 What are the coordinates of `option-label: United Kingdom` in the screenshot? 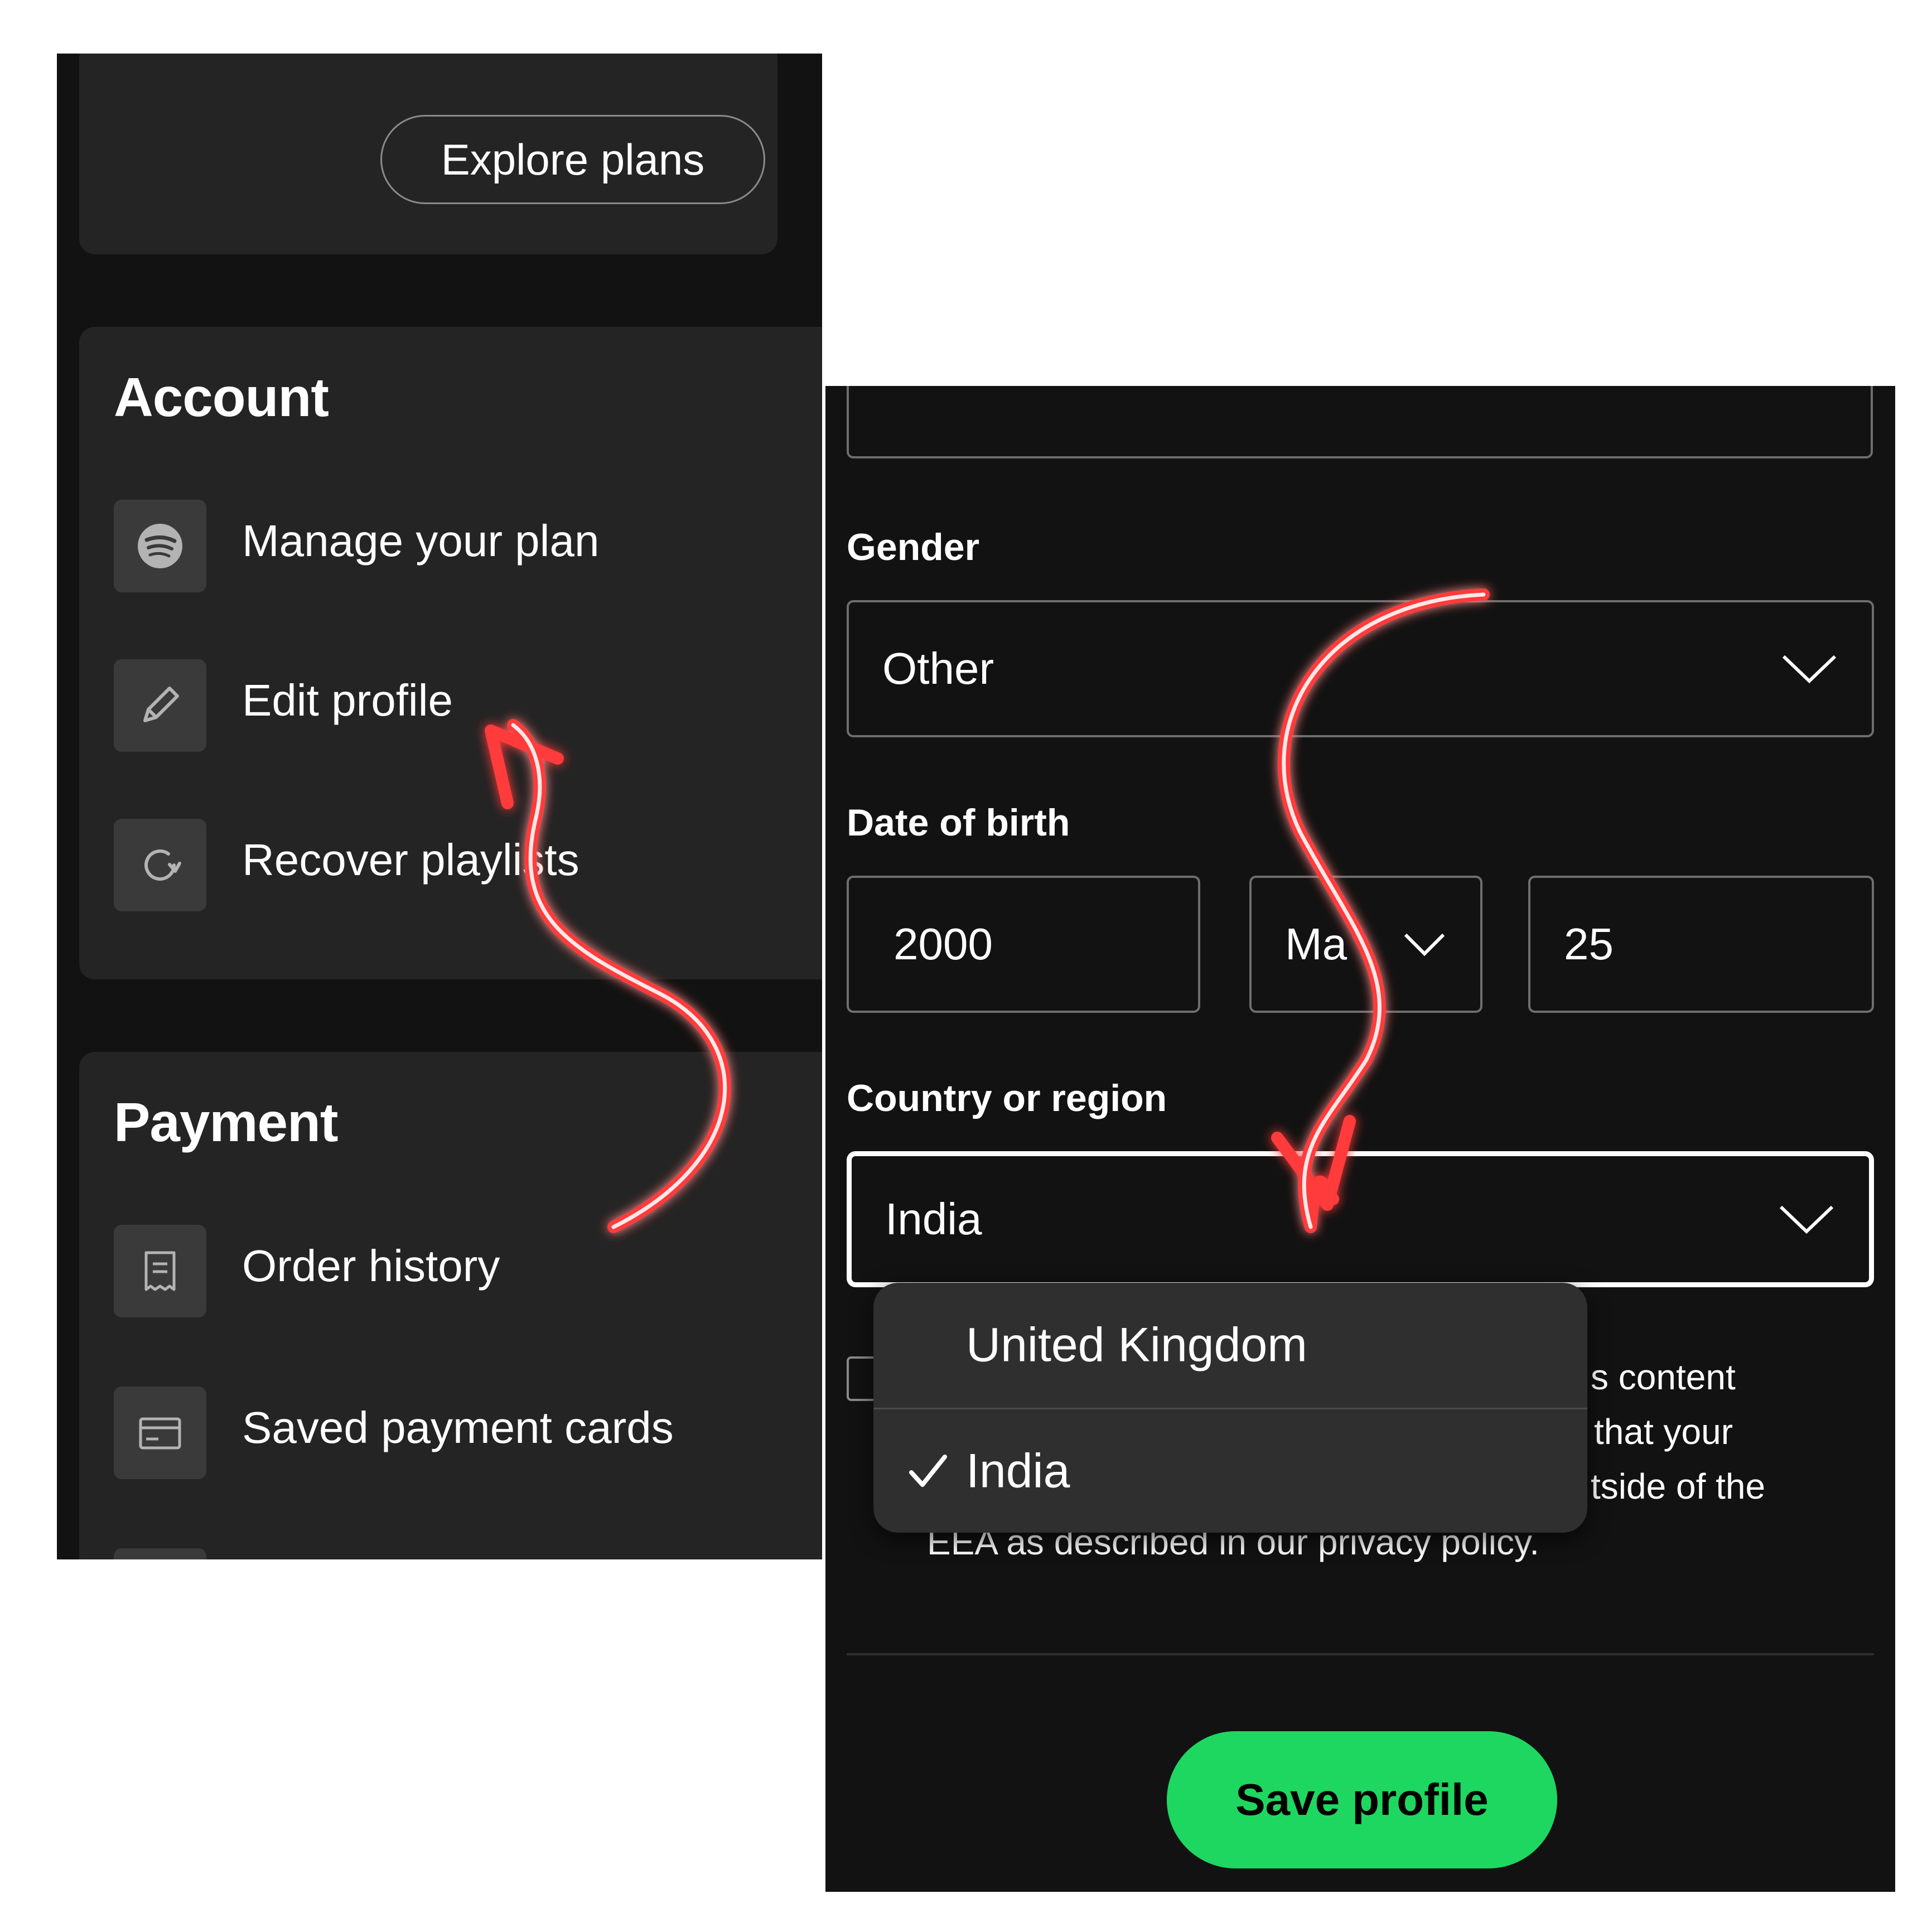 It's located at (1136, 1345).